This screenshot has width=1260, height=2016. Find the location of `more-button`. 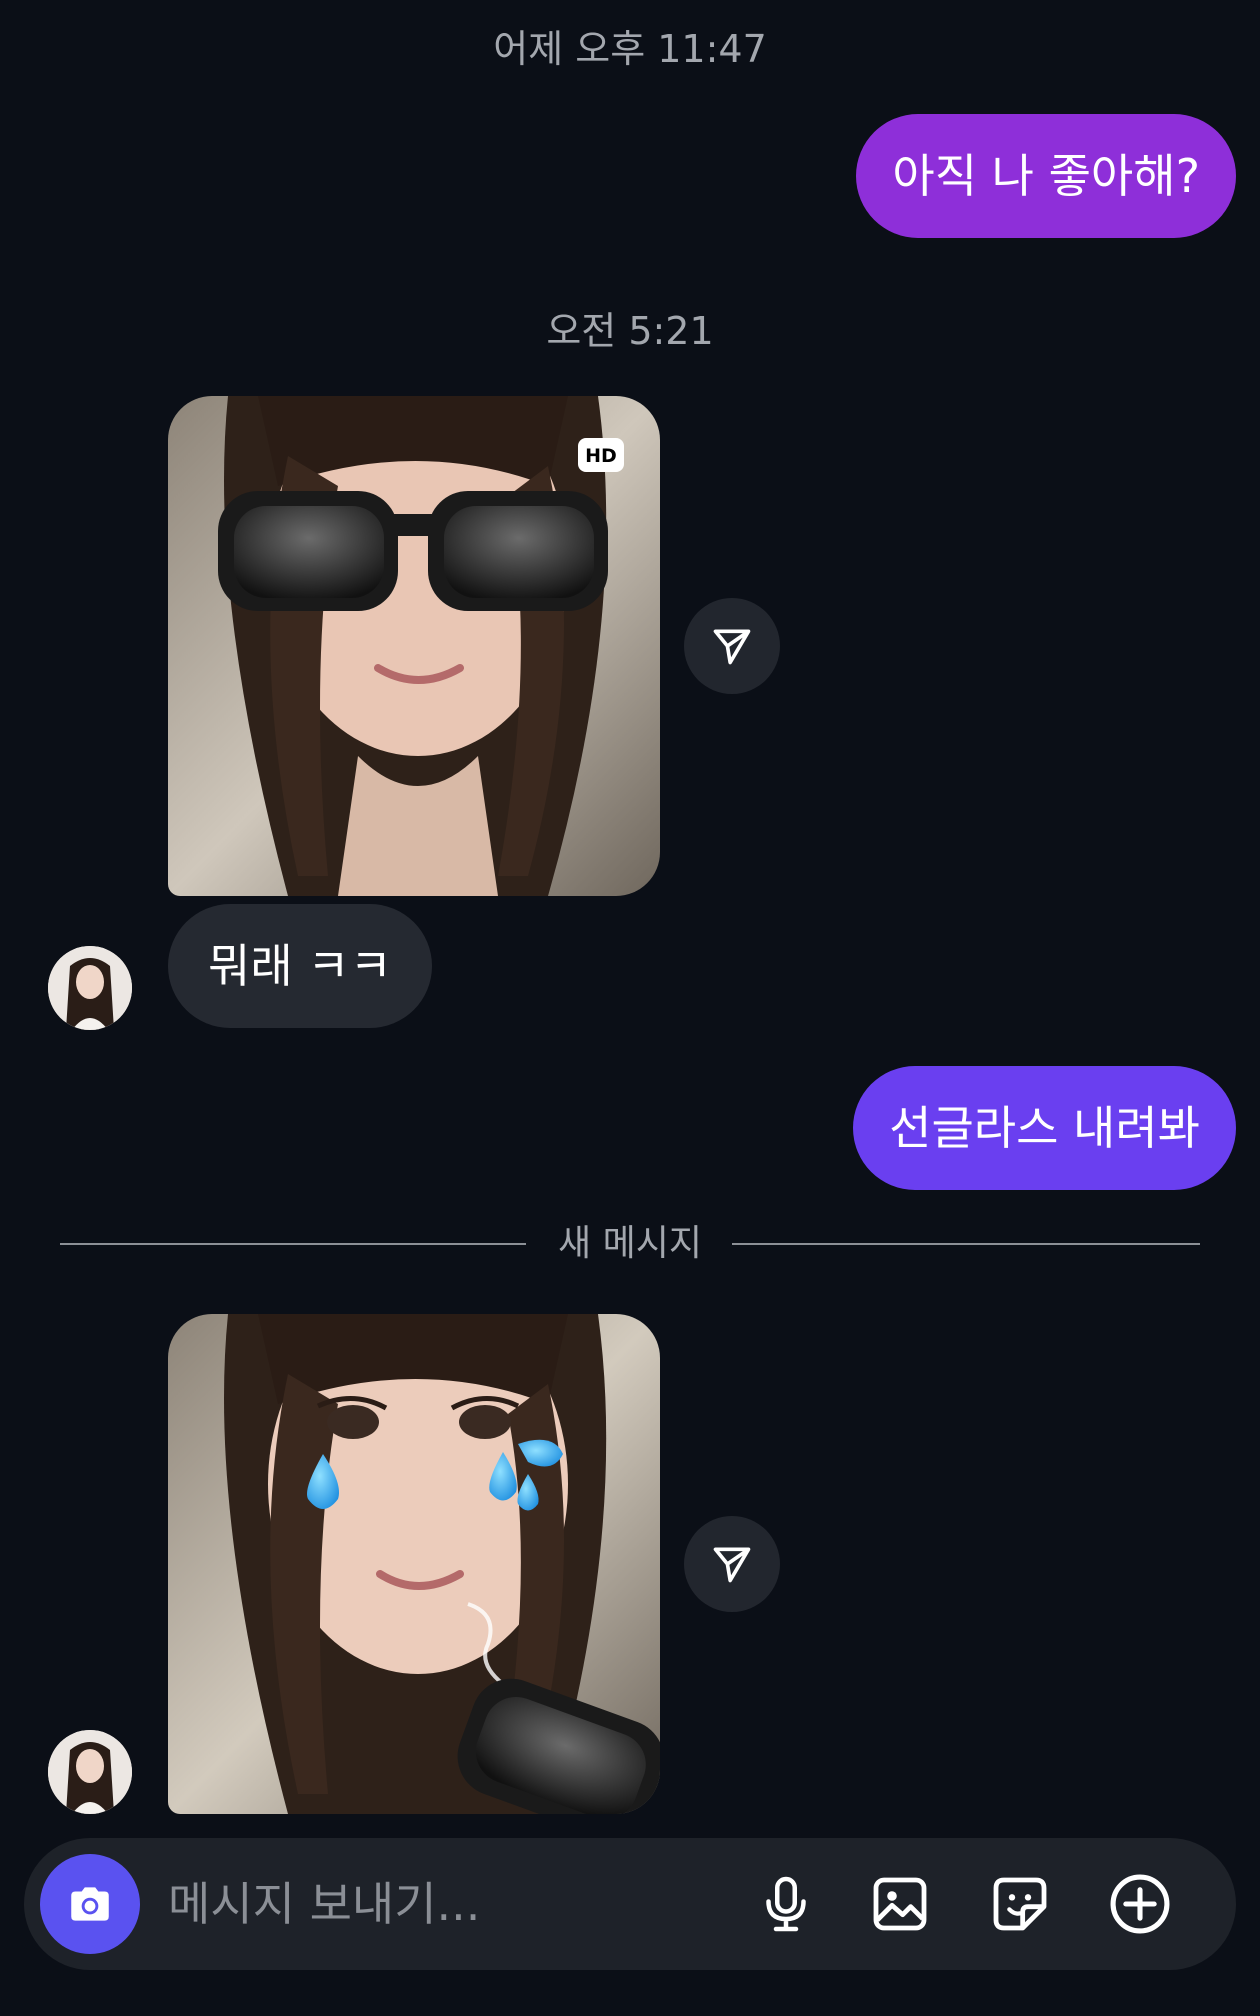

more-button is located at coordinates (1140, 1904).